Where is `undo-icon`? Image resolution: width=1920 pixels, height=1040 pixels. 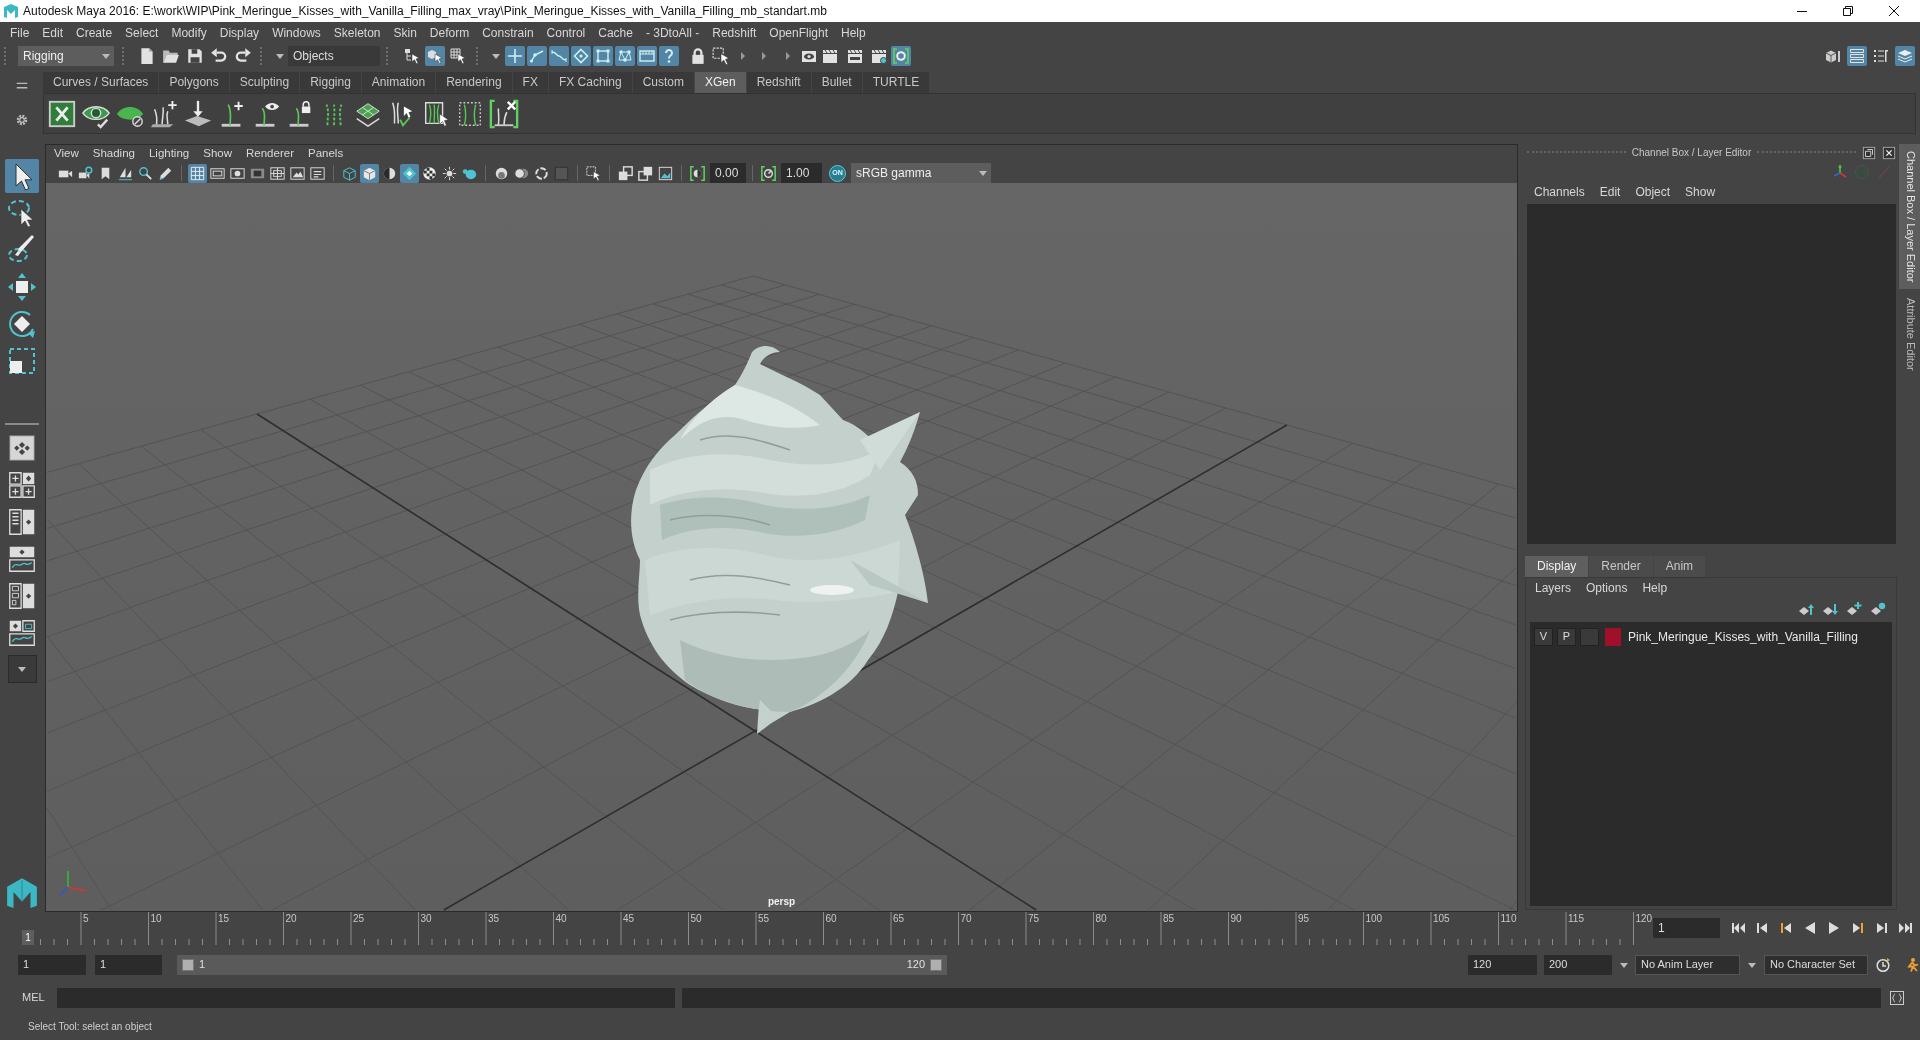
undo-icon is located at coordinates (219, 56).